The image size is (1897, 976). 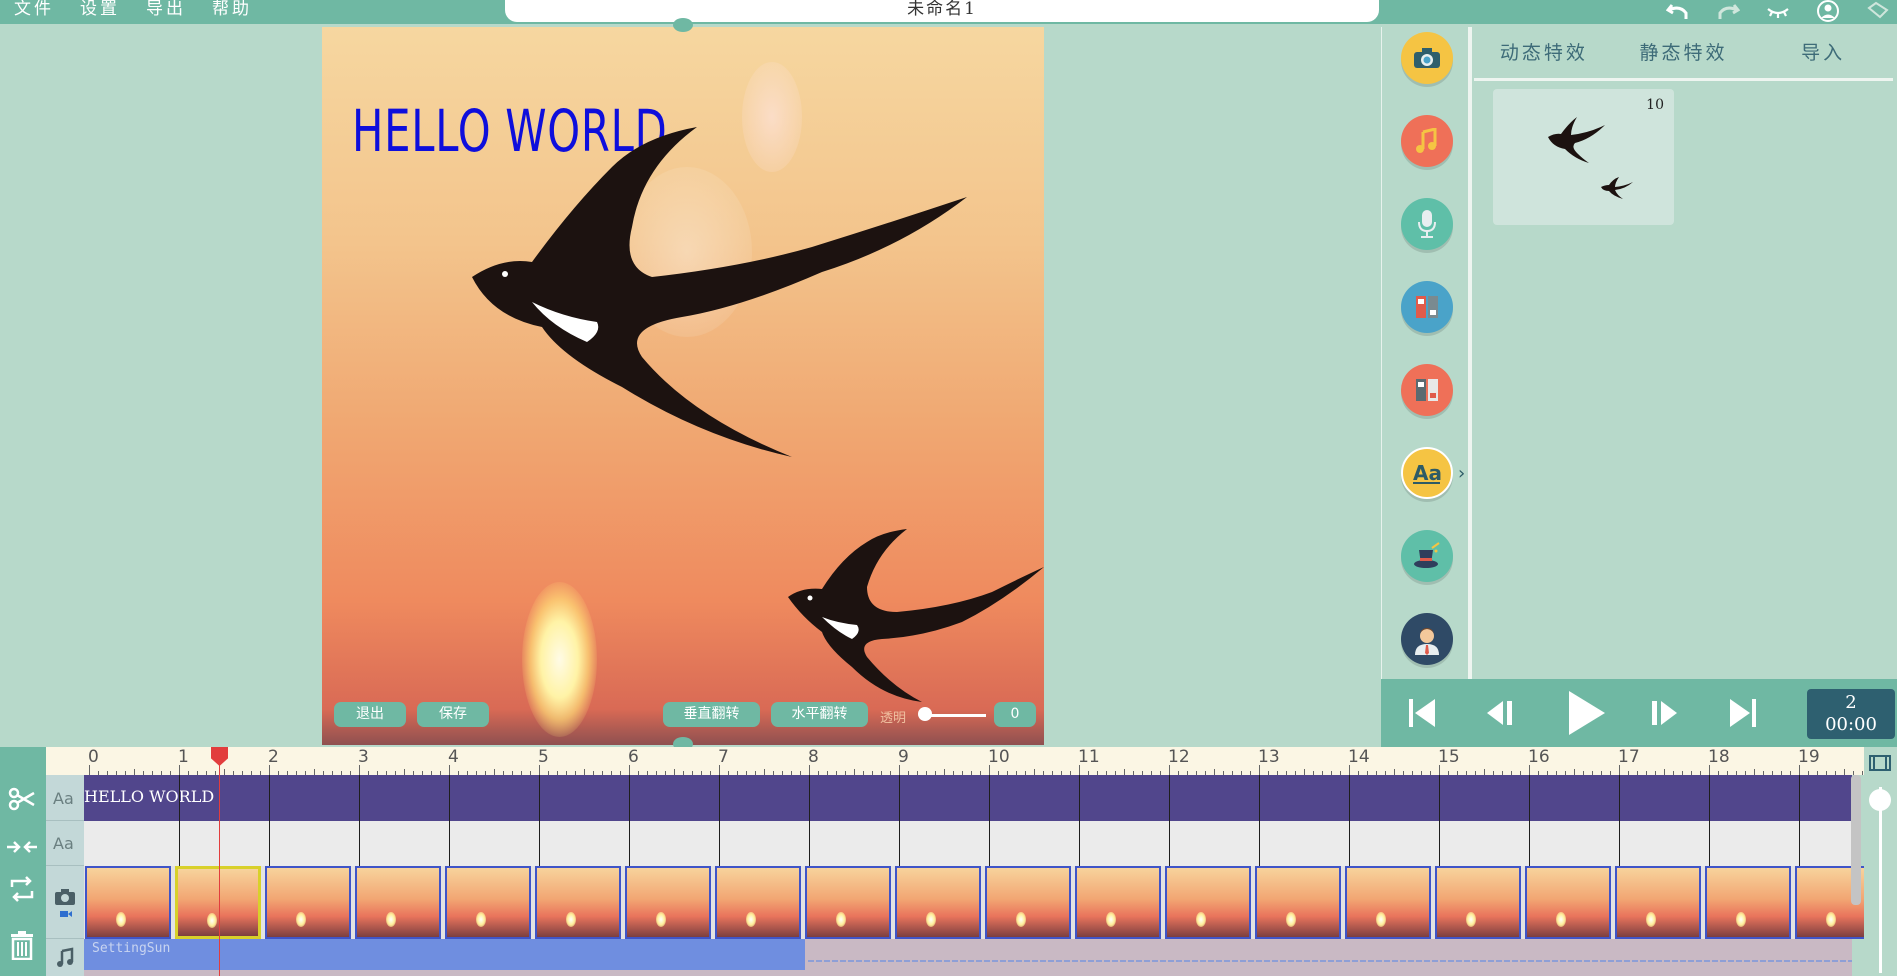 I want to click on redo-icon, so click(x=1728, y=11).